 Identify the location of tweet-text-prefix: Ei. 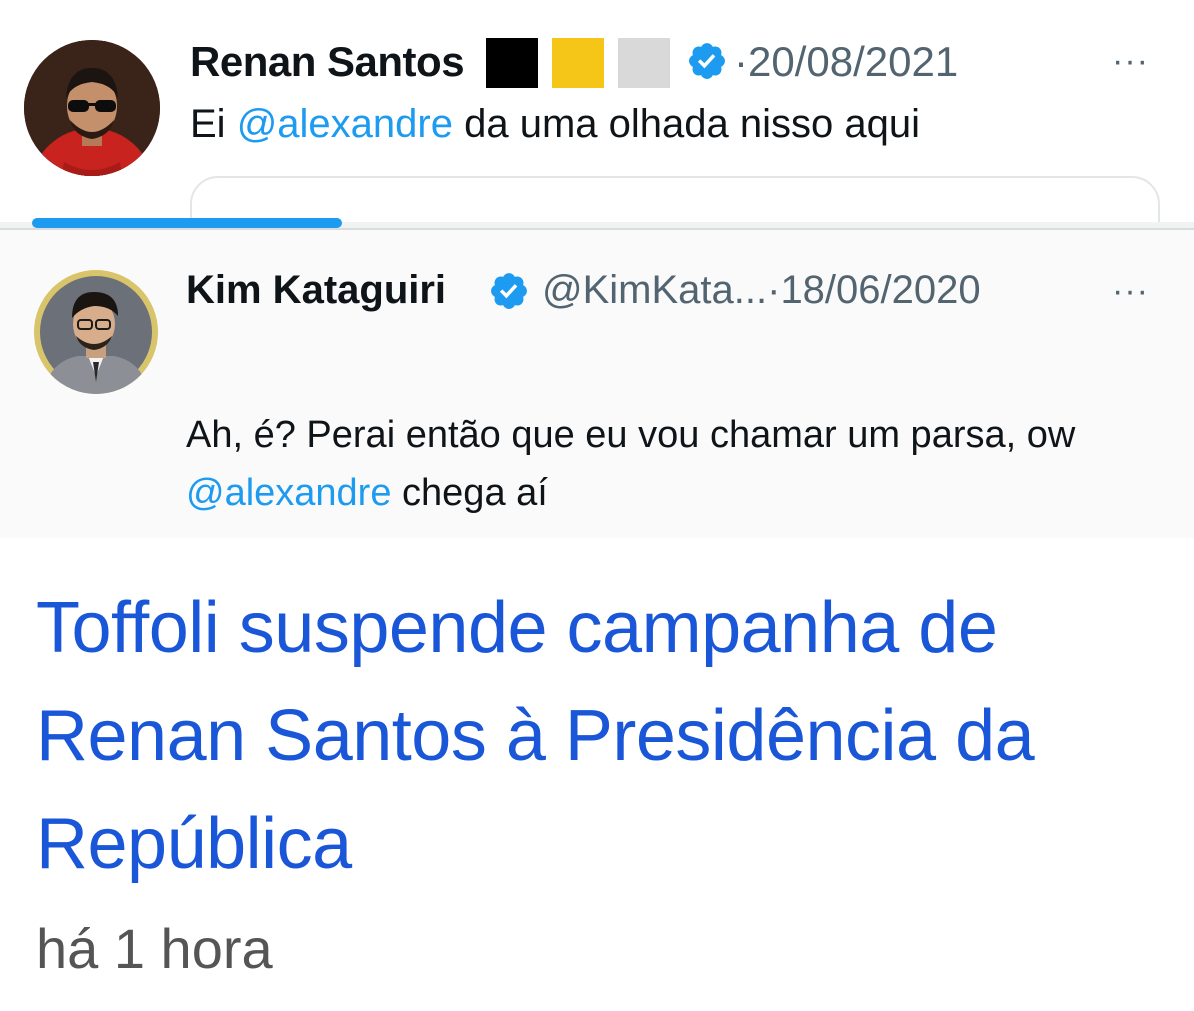
(213, 124).